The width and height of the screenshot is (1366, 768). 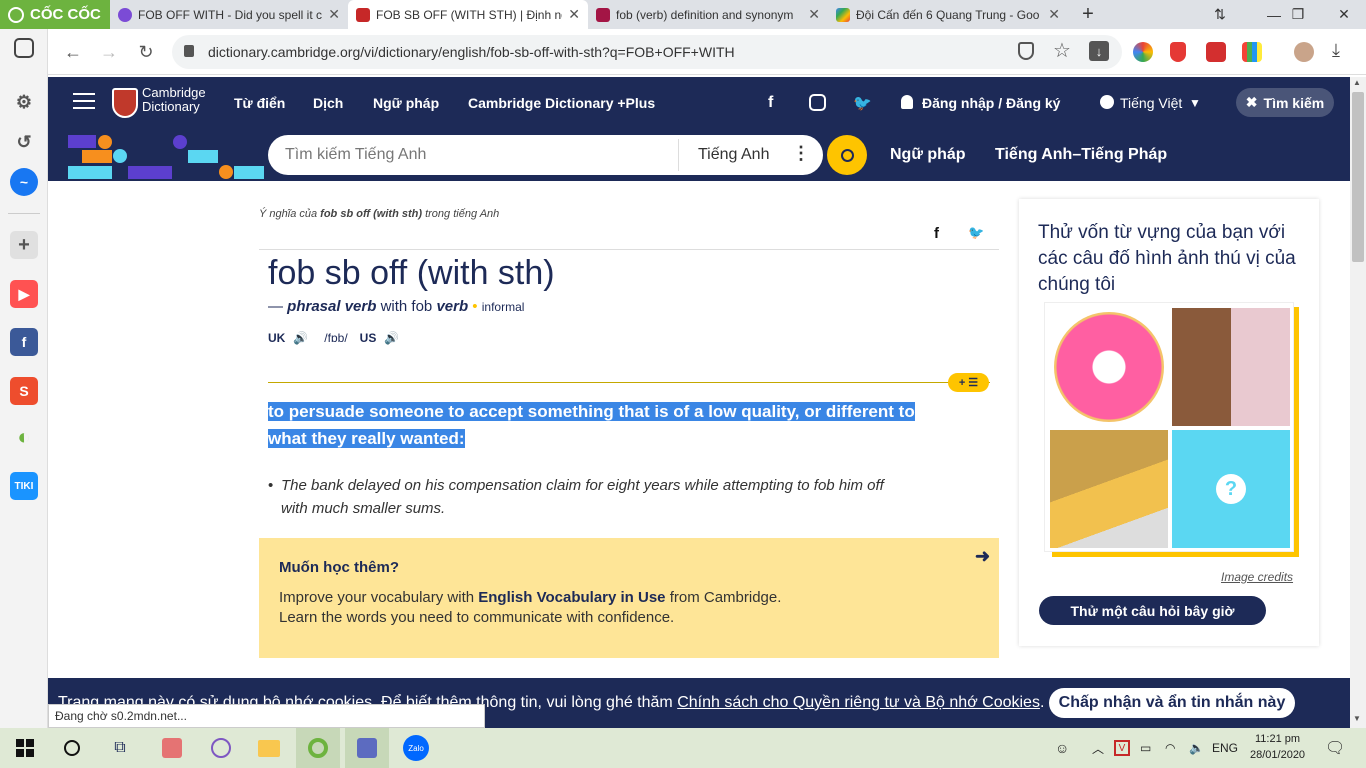 I want to click on profile-avatar, so click(x=1304, y=52).